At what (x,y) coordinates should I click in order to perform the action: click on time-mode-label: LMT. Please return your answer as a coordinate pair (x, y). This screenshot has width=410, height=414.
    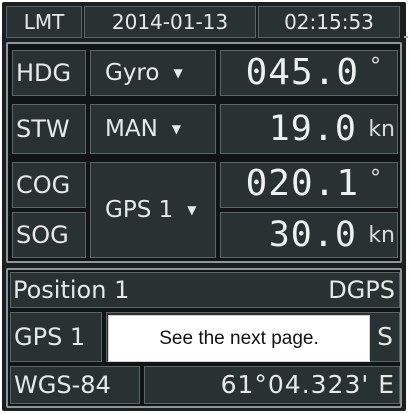
    Looking at the image, I should click on (44, 22).